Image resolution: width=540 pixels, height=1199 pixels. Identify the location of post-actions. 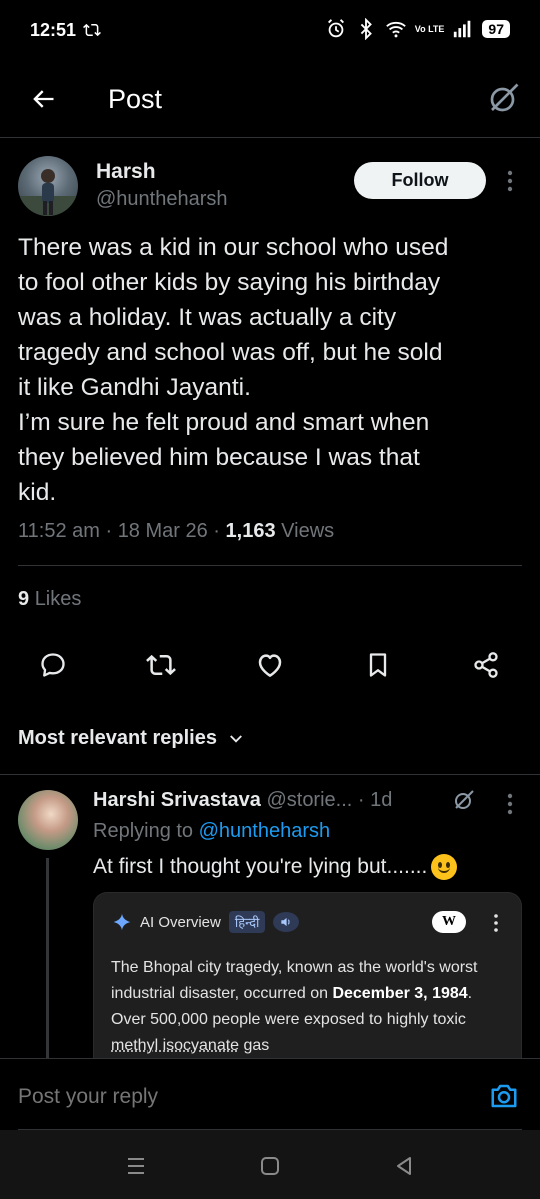
(270, 668).